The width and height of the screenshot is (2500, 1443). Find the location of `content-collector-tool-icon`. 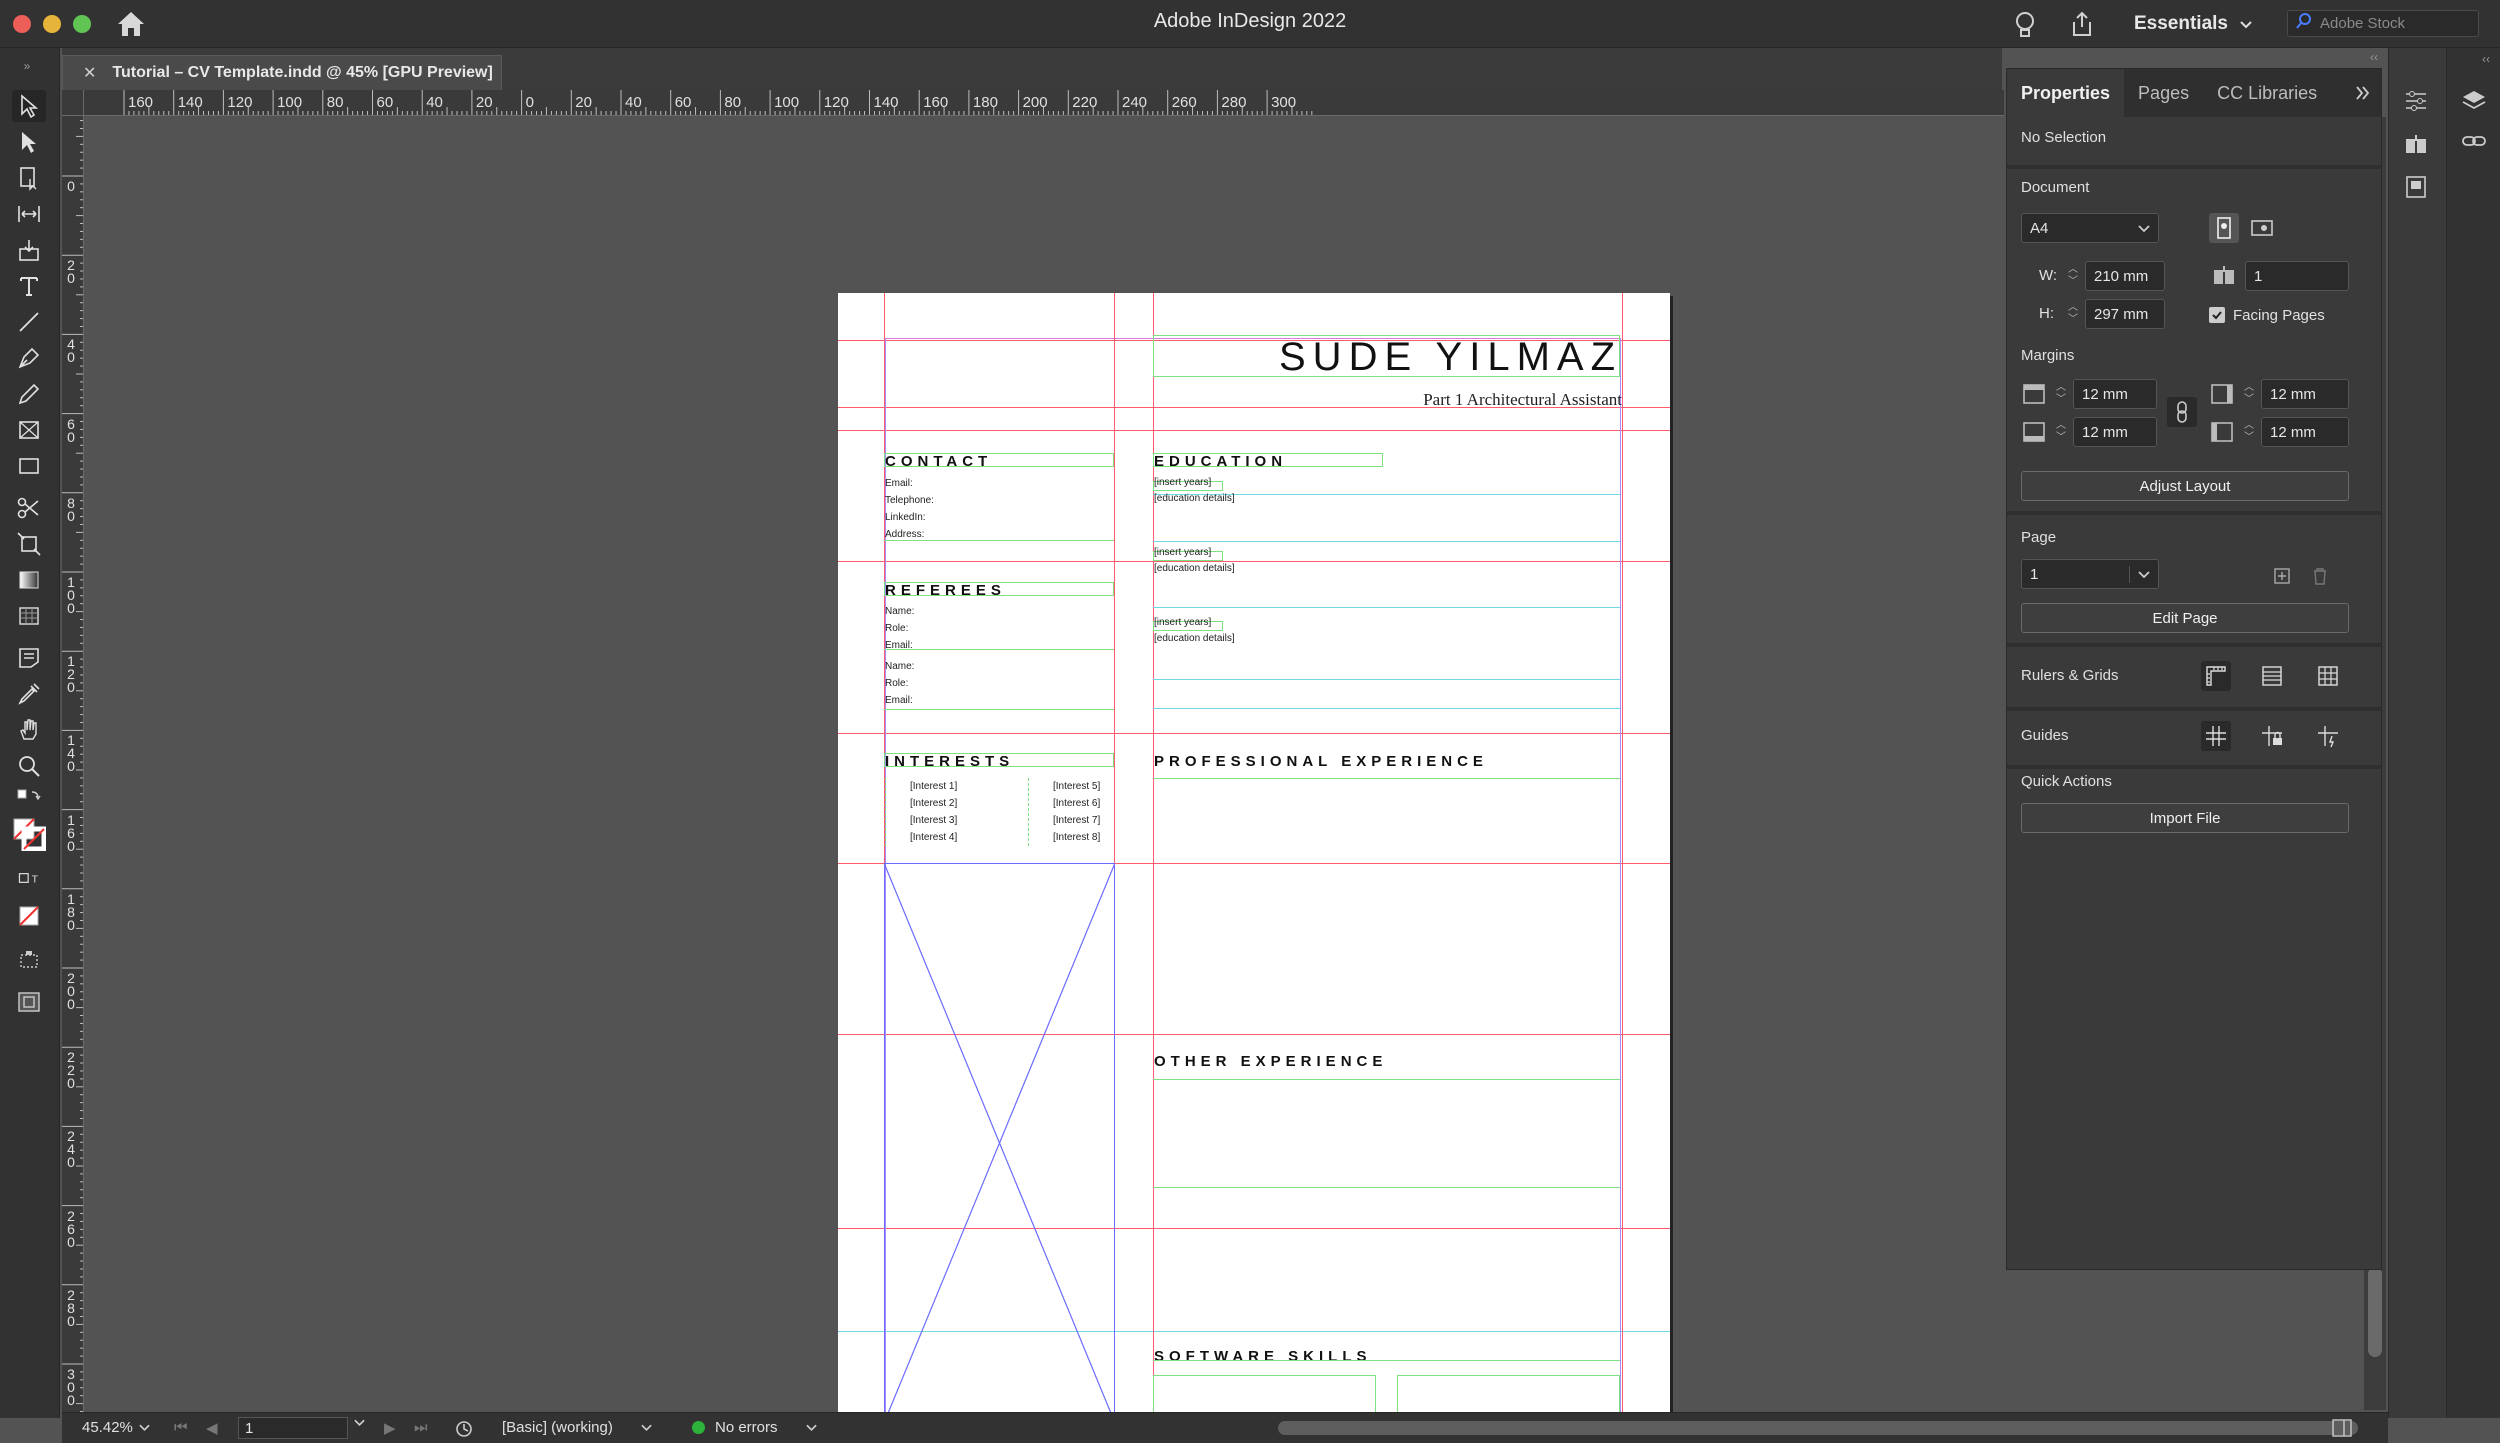

content-collector-tool-icon is located at coordinates (29, 250).